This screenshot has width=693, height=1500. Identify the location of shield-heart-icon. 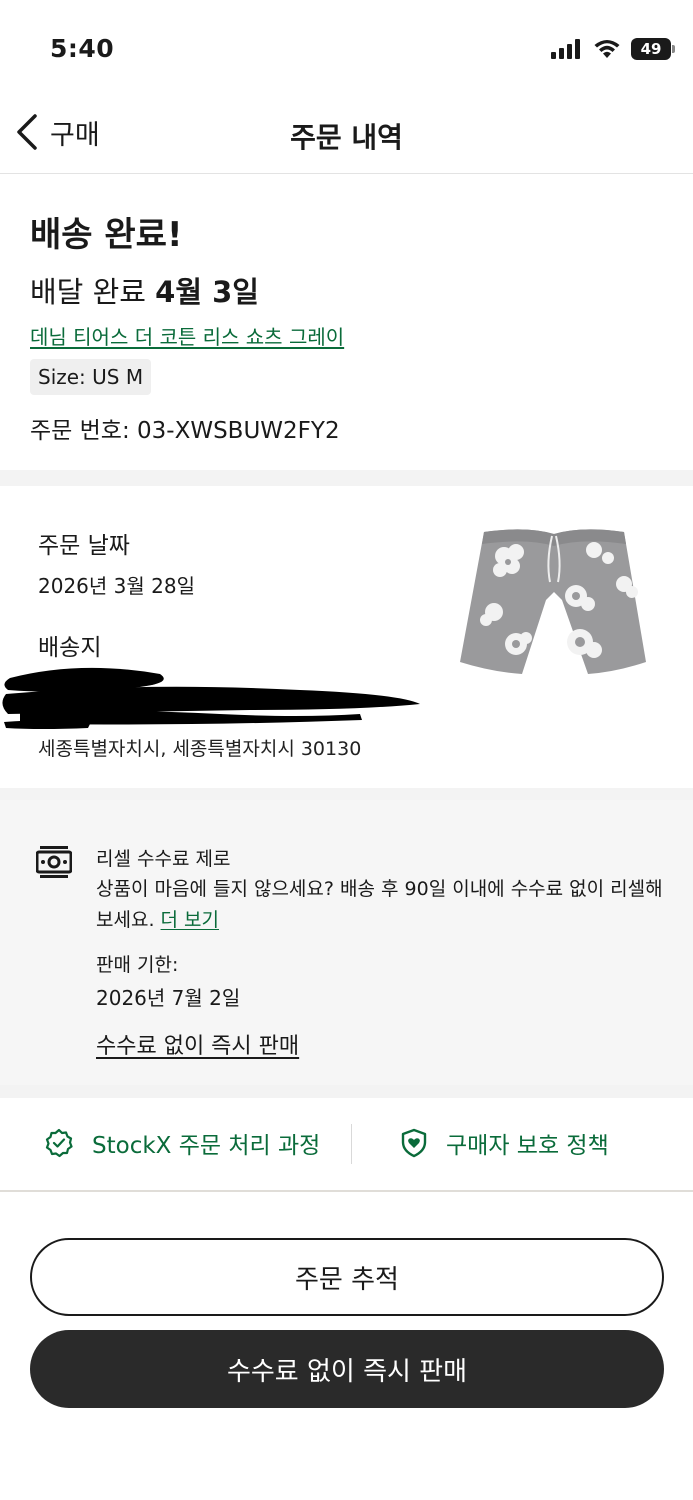
(414, 1143).